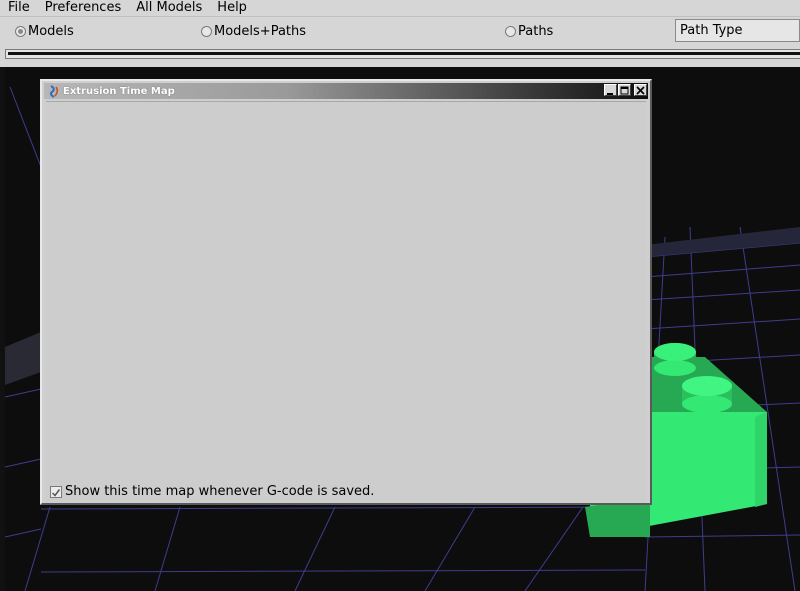 The height and width of the screenshot is (591, 800). What do you see at coordinates (536, 31) in the screenshot?
I see `radio-paths-label: Paths` at bounding box center [536, 31].